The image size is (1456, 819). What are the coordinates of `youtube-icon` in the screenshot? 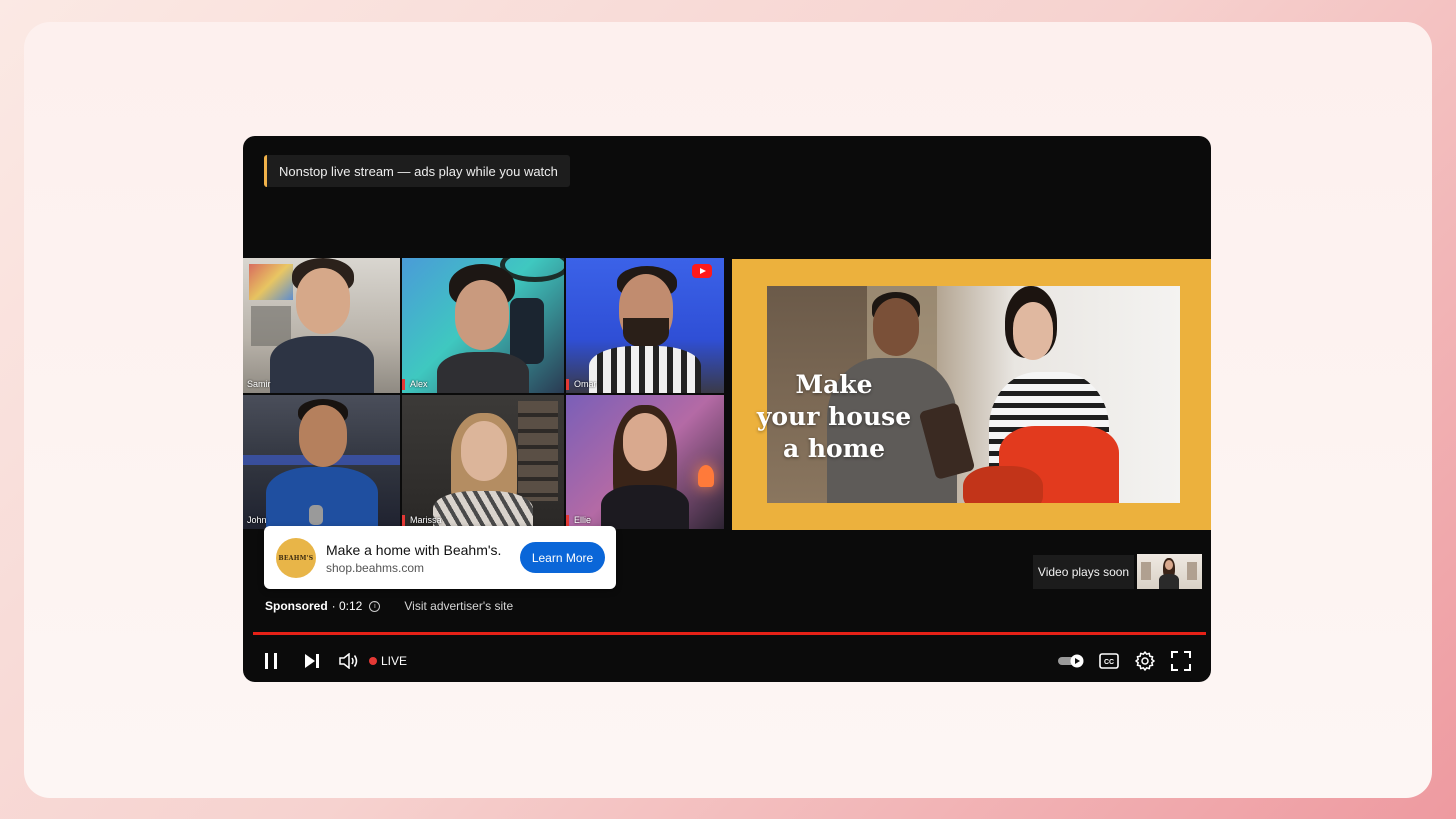 It's located at (702, 271).